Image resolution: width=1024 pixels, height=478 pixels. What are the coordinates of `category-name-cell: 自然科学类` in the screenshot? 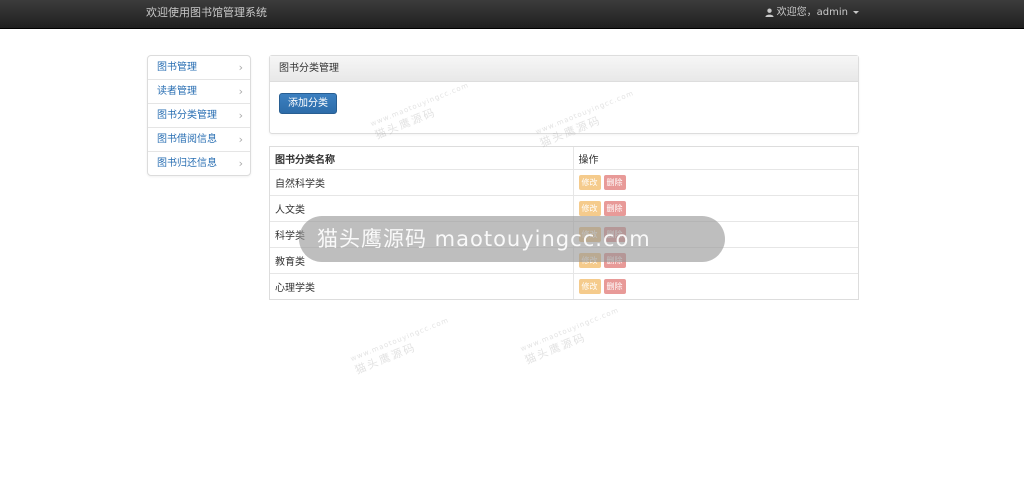 It's located at (421, 182).